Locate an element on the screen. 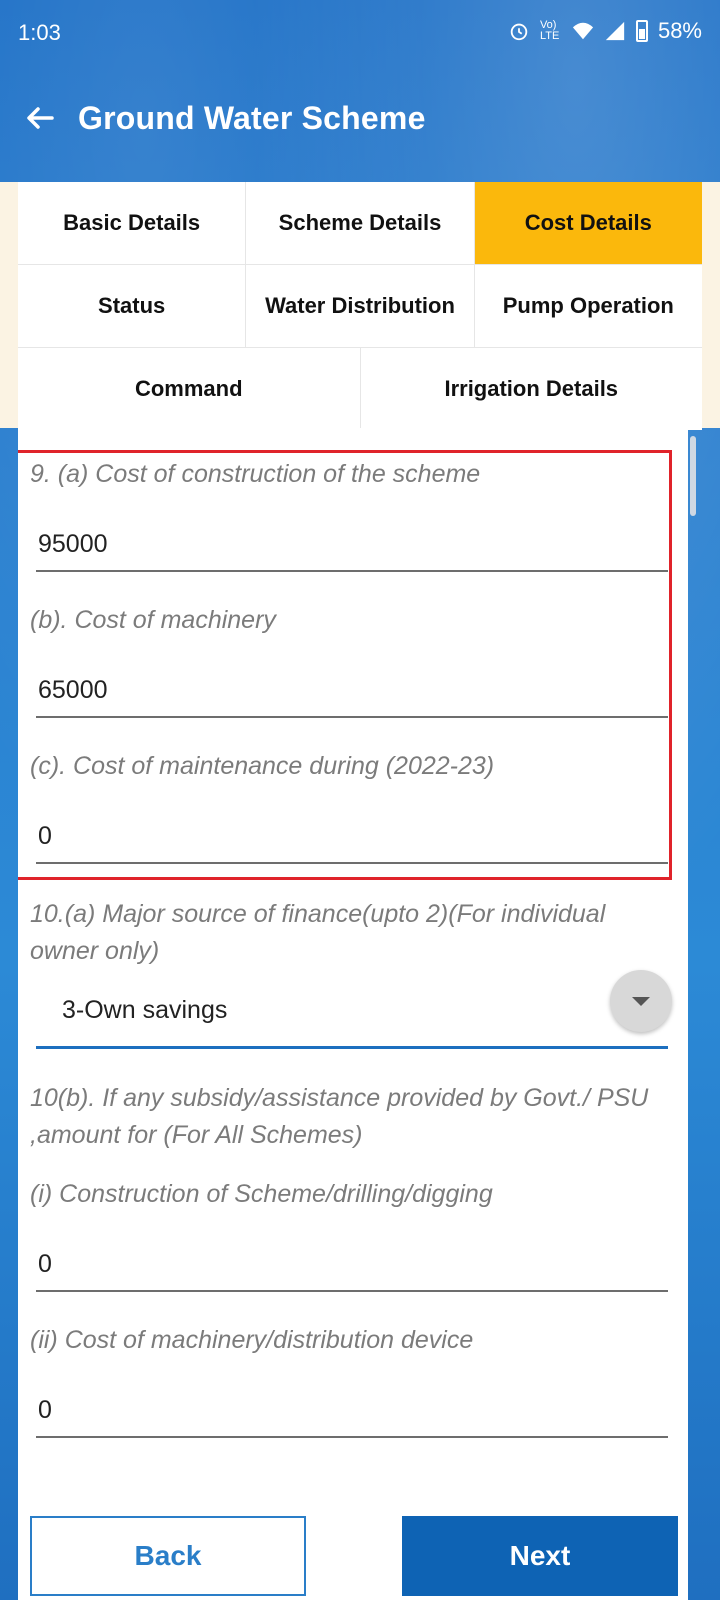 The width and height of the screenshot is (720, 1600). battery-percent: 58% is located at coordinates (679, 30).